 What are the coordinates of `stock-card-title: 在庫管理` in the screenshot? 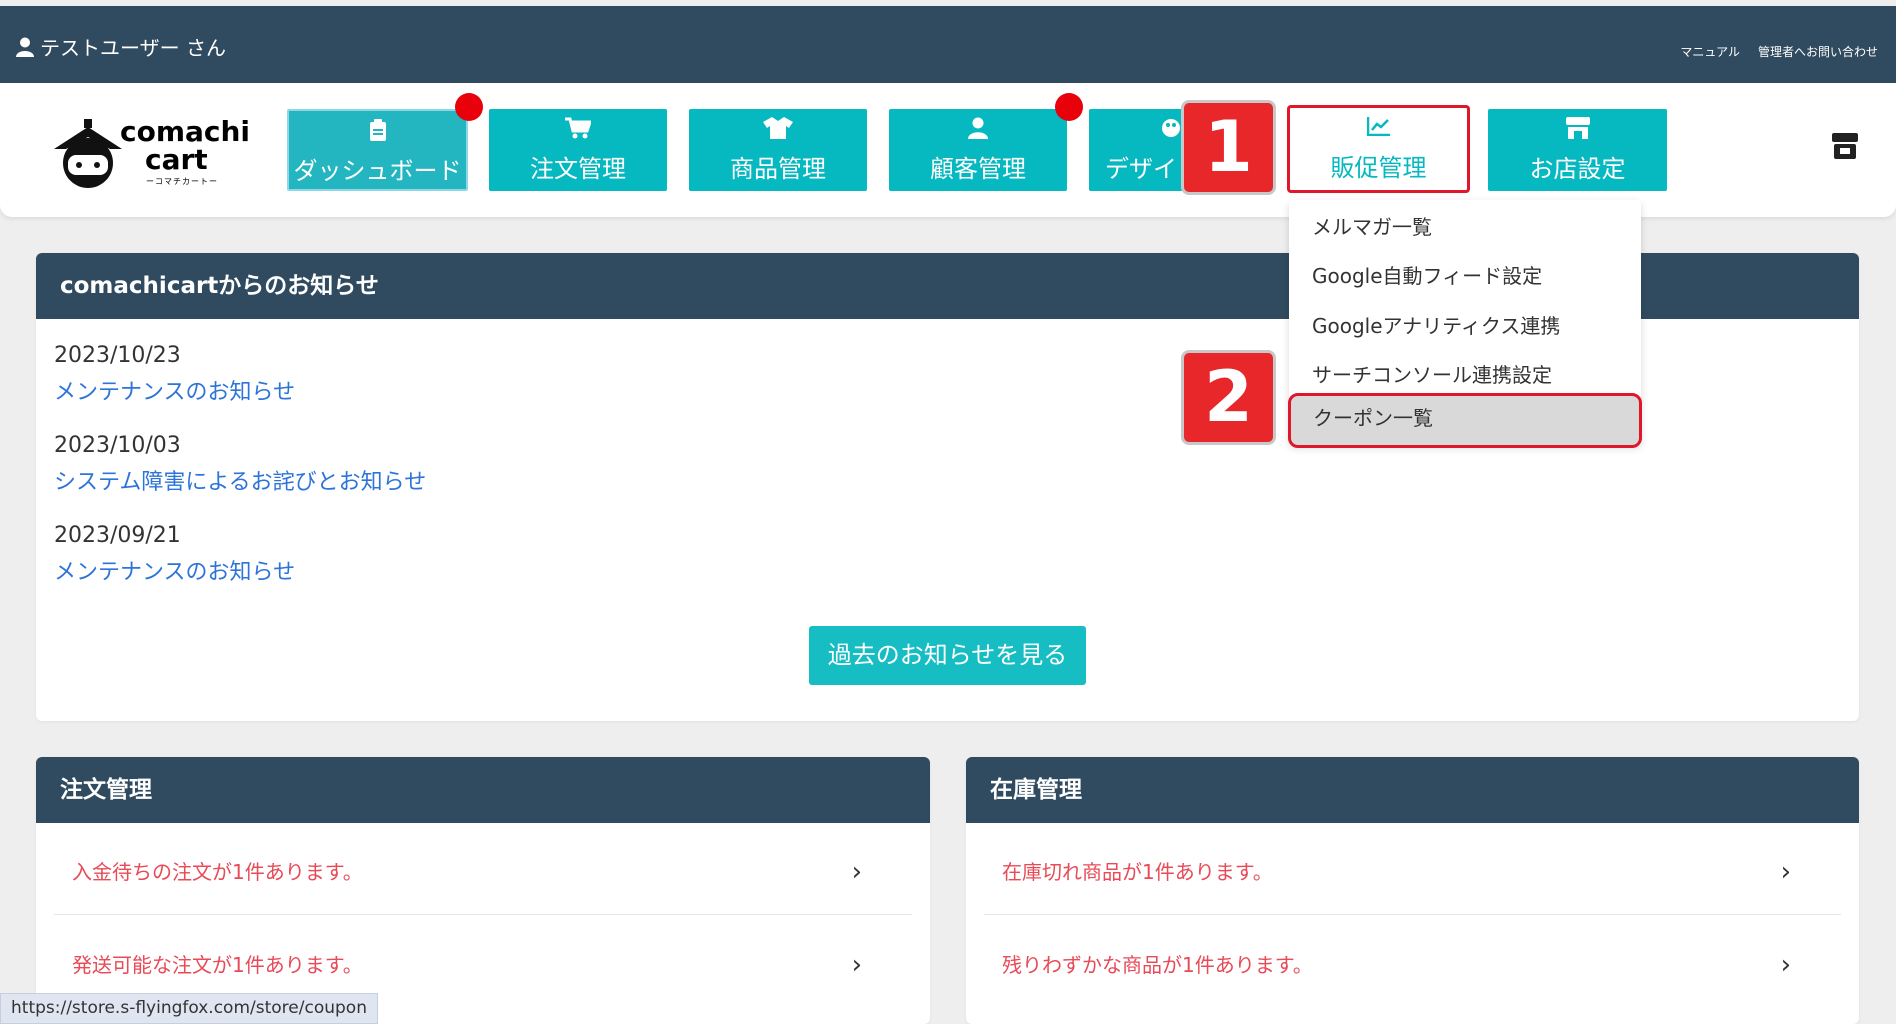 It's located at (1412, 790).